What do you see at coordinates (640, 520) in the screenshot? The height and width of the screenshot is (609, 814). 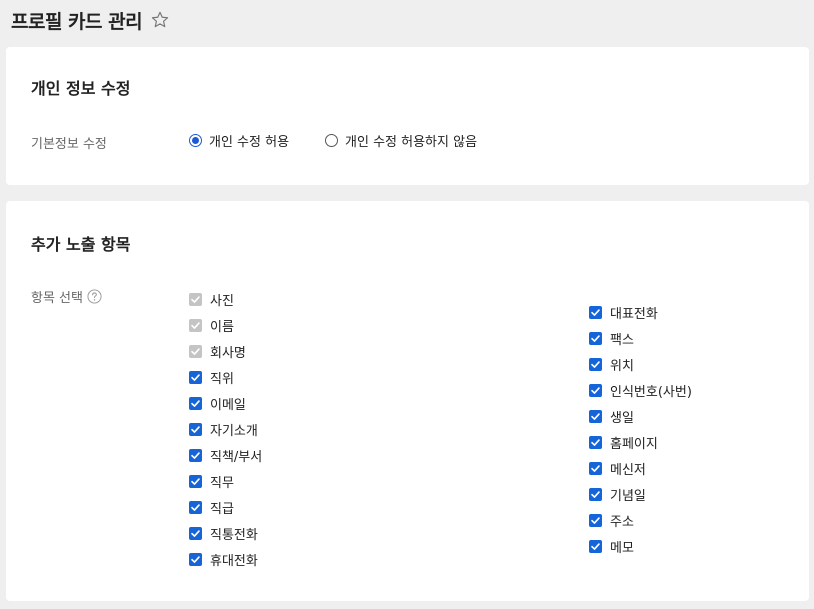 I see `checklist-item: 주소` at bounding box center [640, 520].